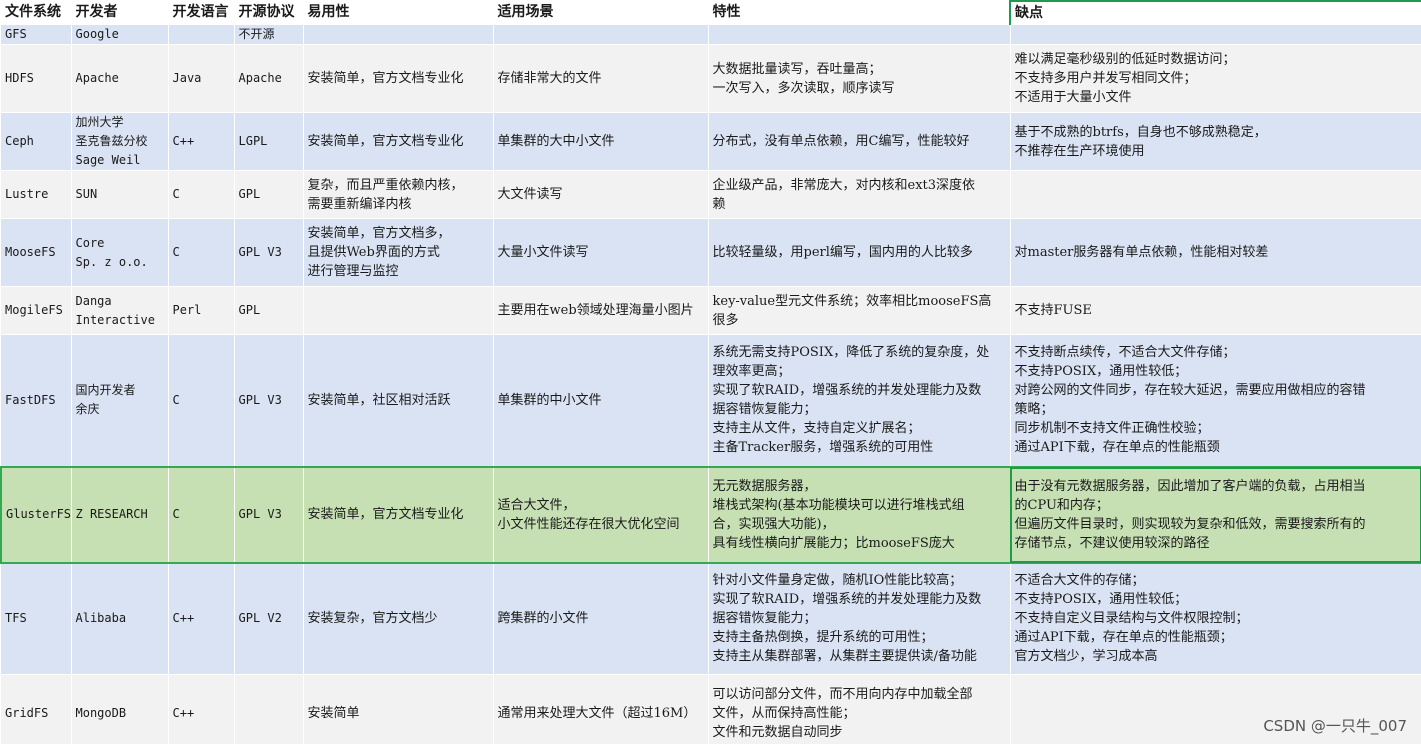  I want to click on cell-line: 进行管理与监控, so click(353, 271).